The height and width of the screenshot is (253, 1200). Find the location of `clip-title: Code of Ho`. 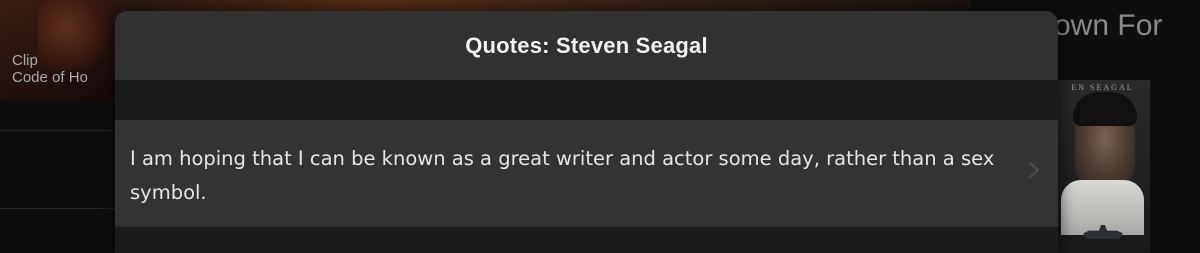

clip-title: Code of Ho is located at coordinates (50, 77).